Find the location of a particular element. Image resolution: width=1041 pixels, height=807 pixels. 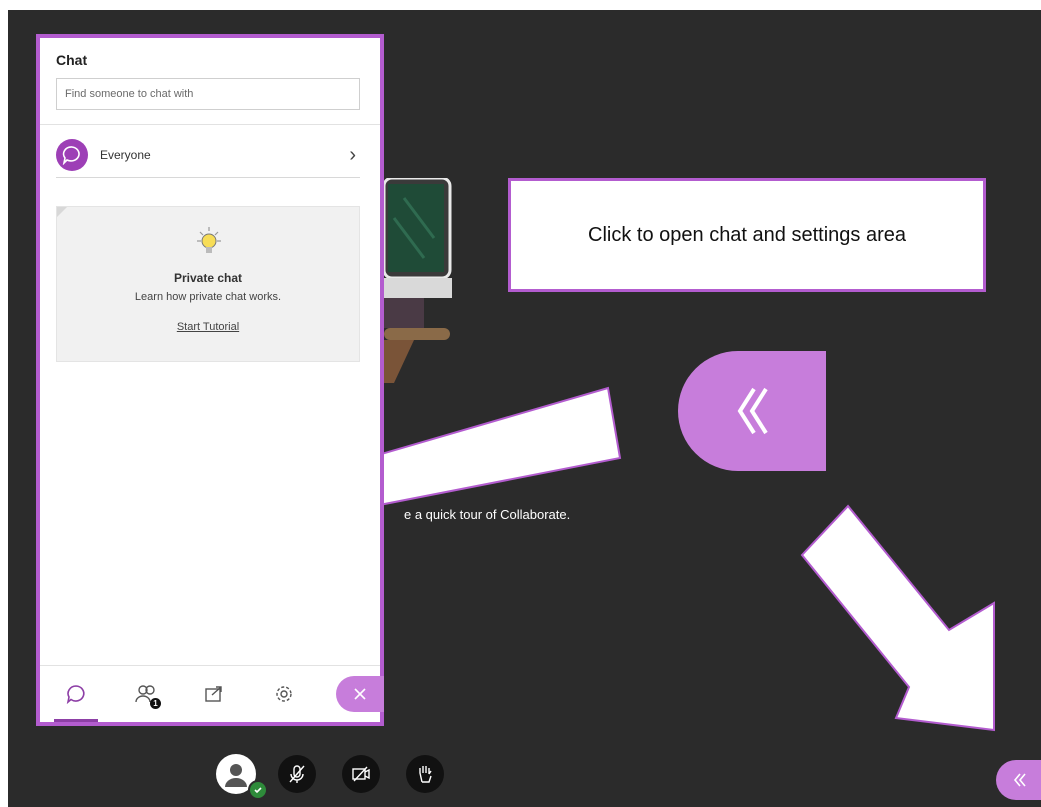

divider is located at coordinates (210, 124).